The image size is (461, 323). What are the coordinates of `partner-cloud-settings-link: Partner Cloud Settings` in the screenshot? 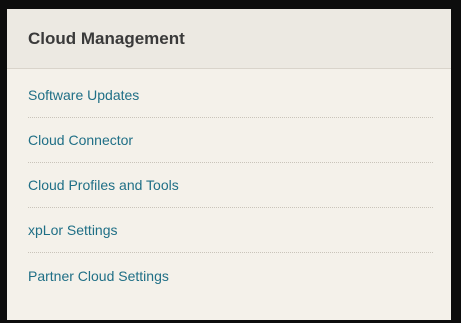 It's located at (98, 276).